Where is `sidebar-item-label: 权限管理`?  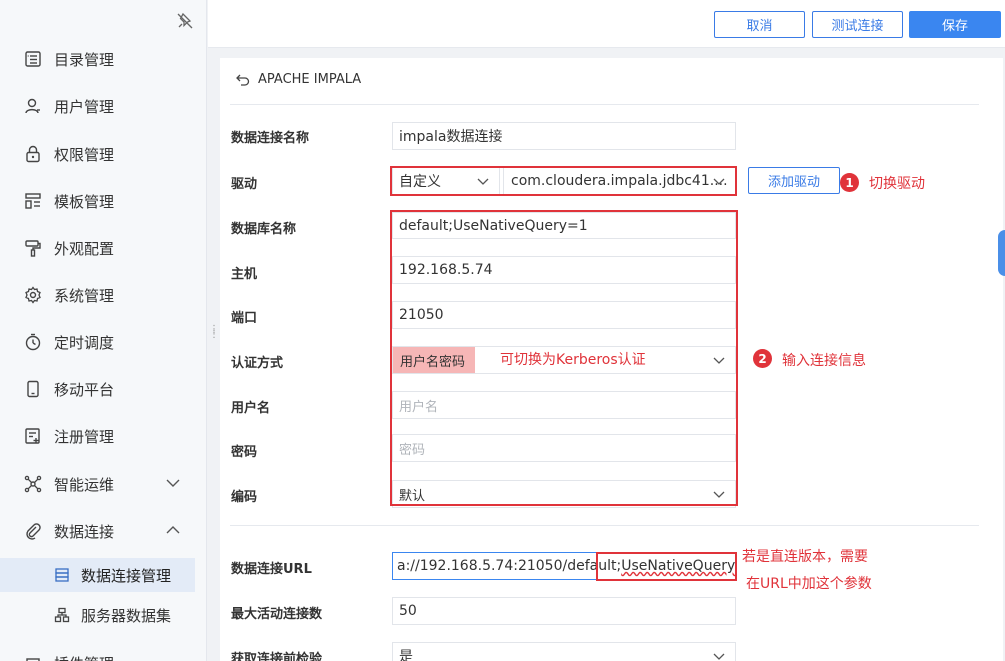 sidebar-item-label: 权限管理 is located at coordinates (84, 155).